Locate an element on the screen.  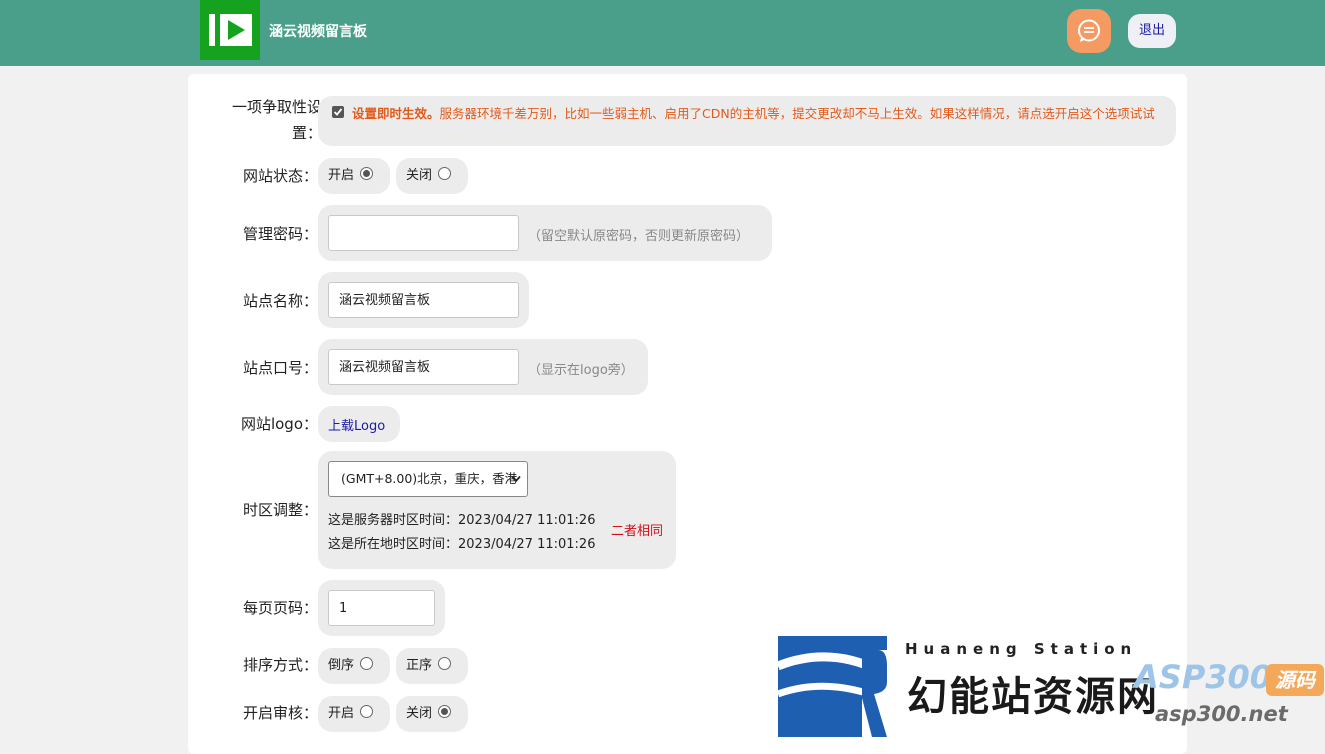
site-status-close-radio is located at coordinates (445, 173).